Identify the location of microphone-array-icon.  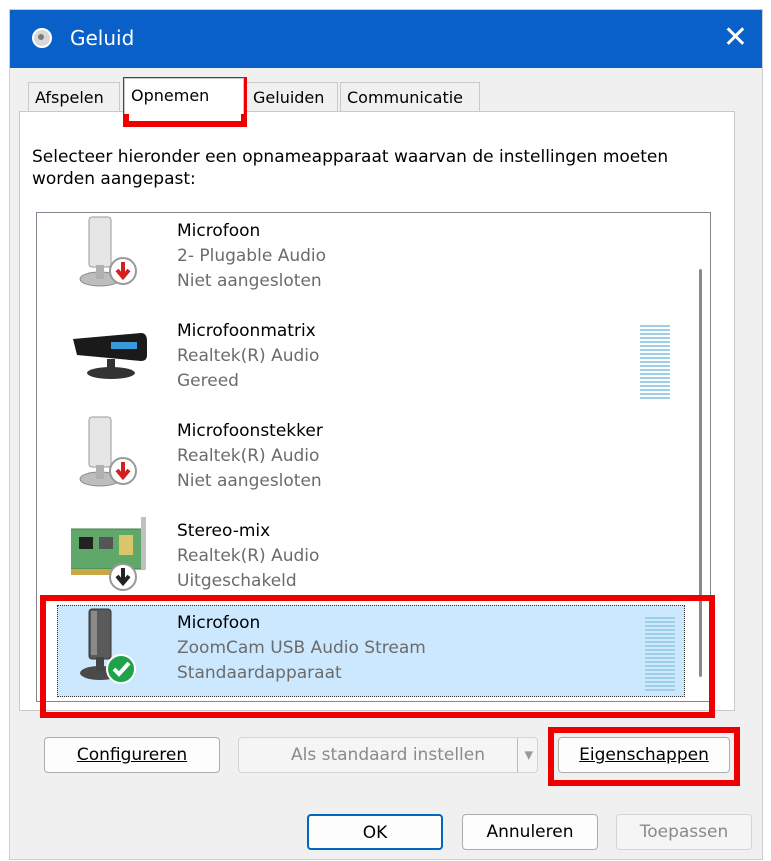
(110, 356).